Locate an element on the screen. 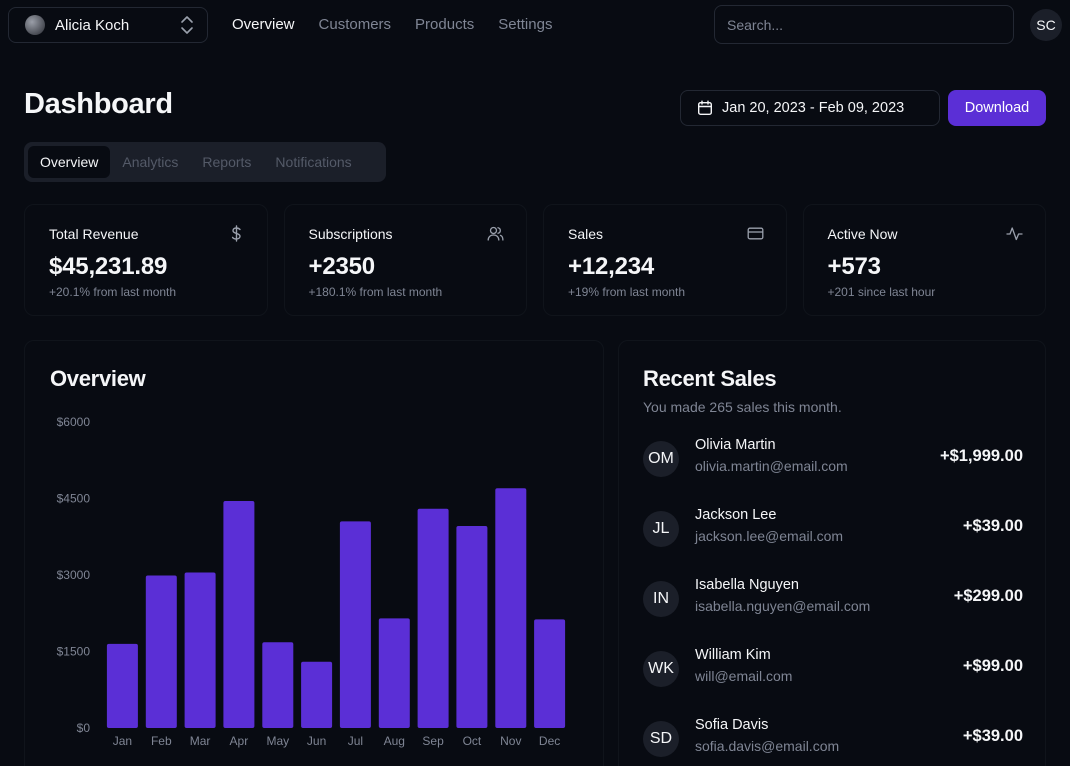  customer-name: Sofia Davis is located at coordinates (732, 725).